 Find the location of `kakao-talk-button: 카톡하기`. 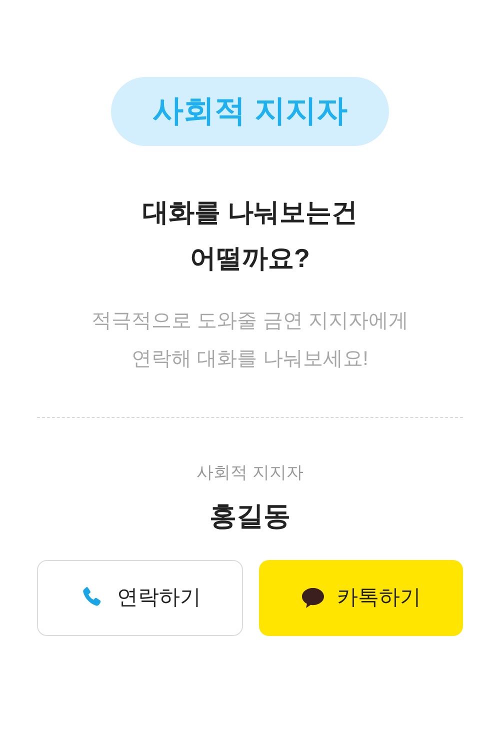

kakao-talk-button: 카톡하기 is located at coordinates (361, 598).